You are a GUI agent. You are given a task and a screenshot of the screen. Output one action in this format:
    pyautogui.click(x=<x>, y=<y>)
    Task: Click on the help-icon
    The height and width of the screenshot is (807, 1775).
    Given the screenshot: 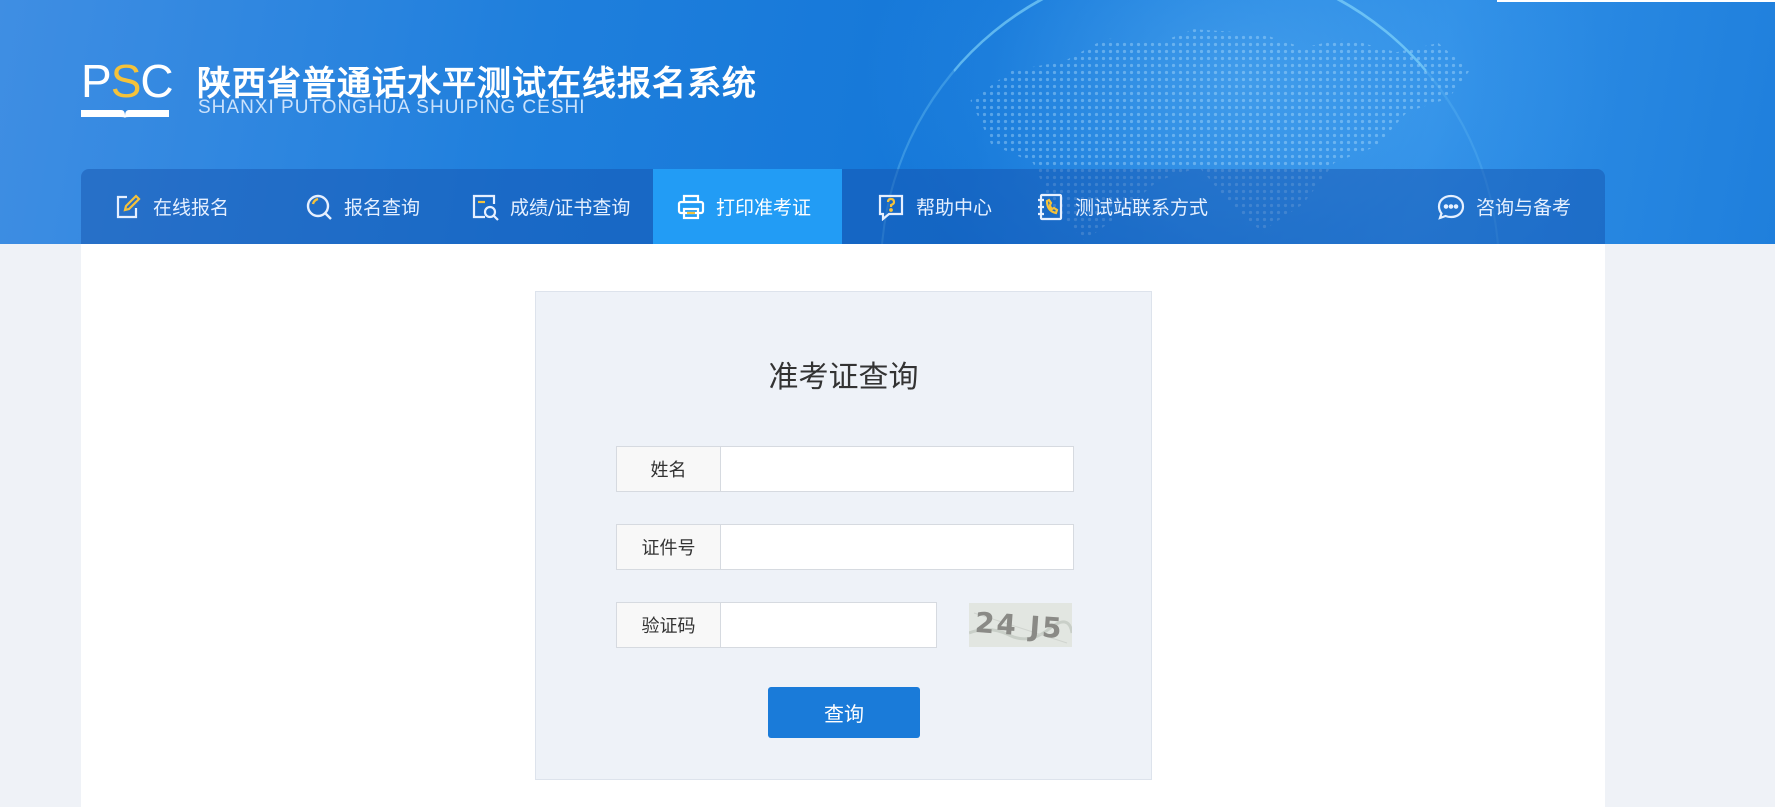 What is the action you would take?
    pyautogui.click(x=891, y=207)
    